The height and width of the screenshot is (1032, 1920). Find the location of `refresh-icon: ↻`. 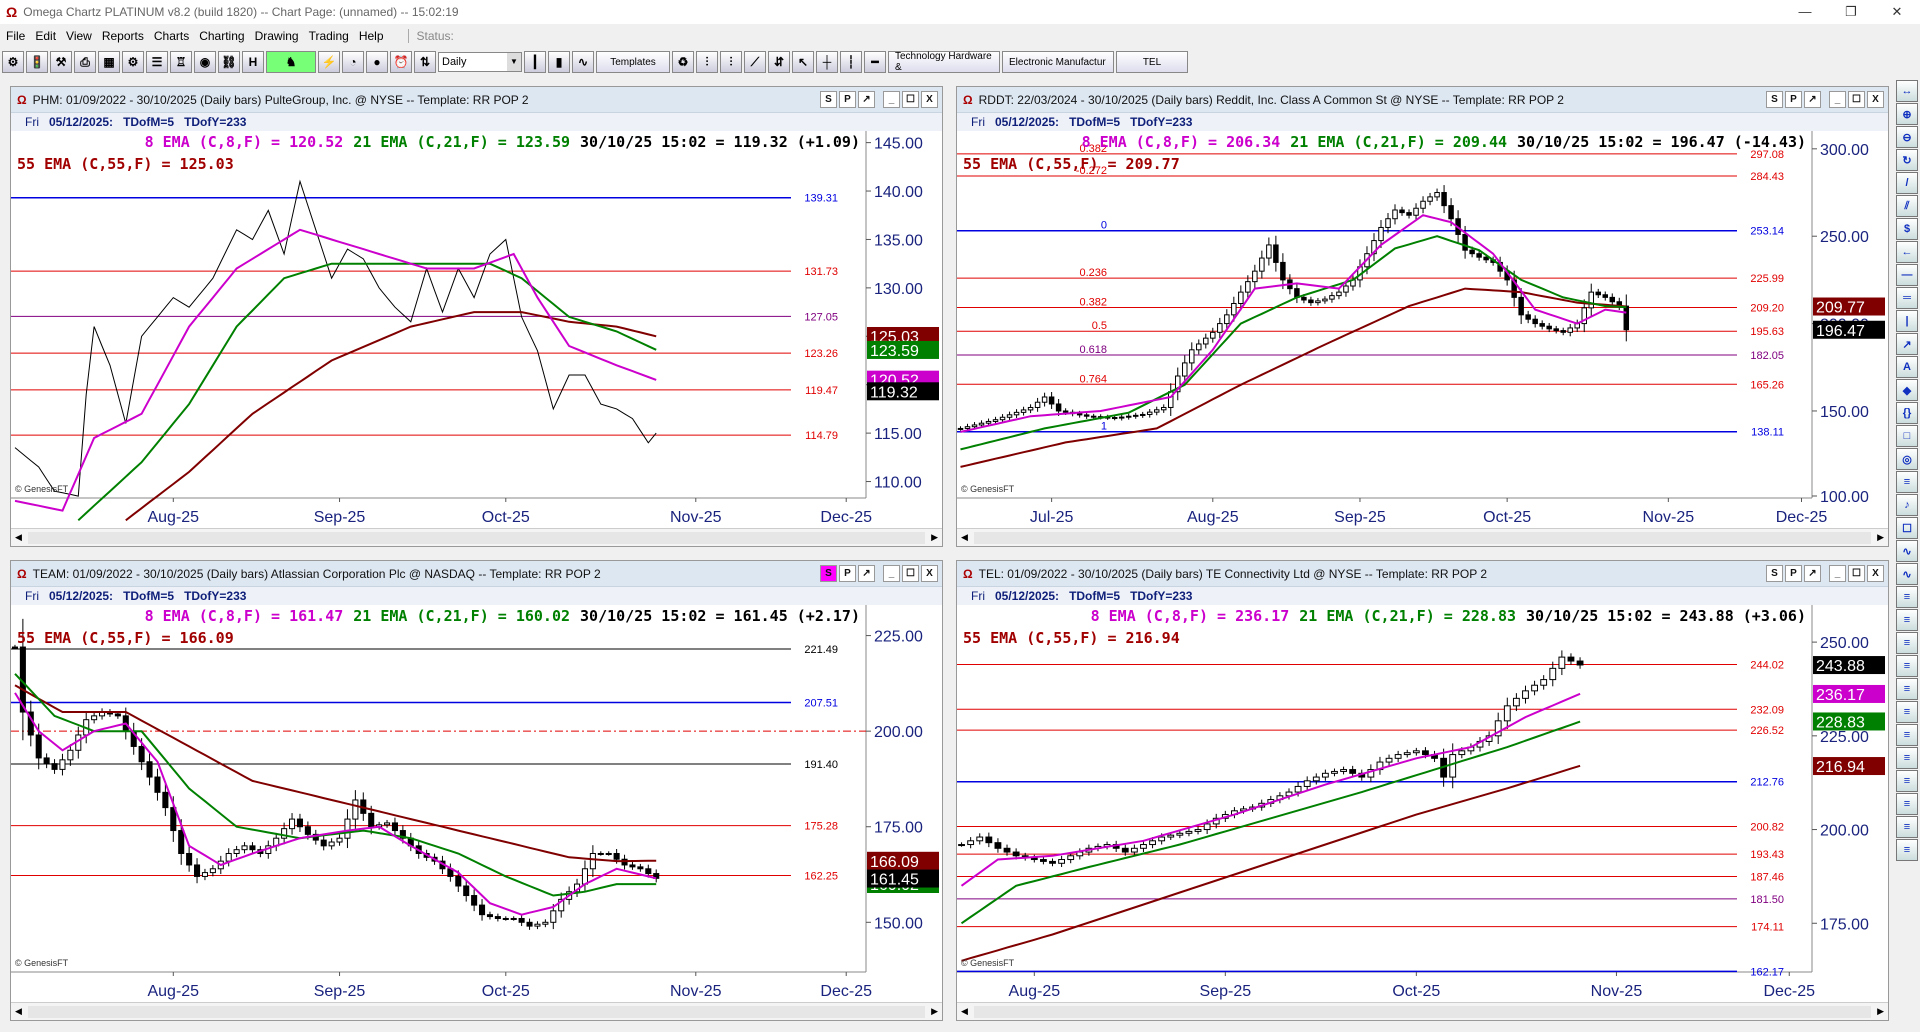

refresh-icon: ↻ is located at coordinates (1907, 160).